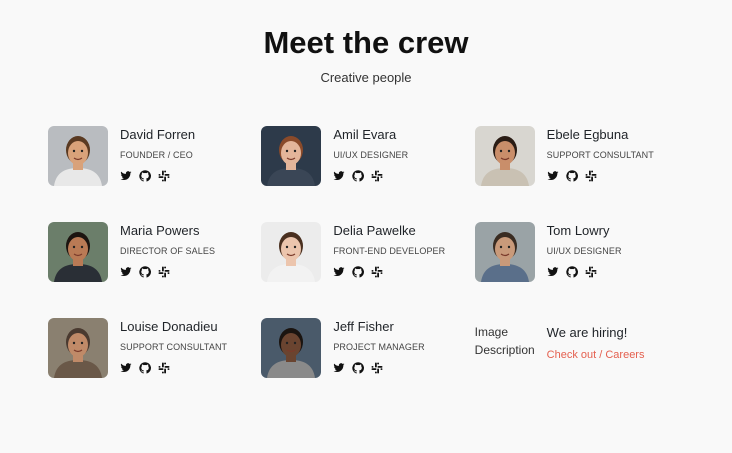 This screenshot has width=732, height=453. I want to click on member-info: David Forren Founder / CEO, so click(157, 154).